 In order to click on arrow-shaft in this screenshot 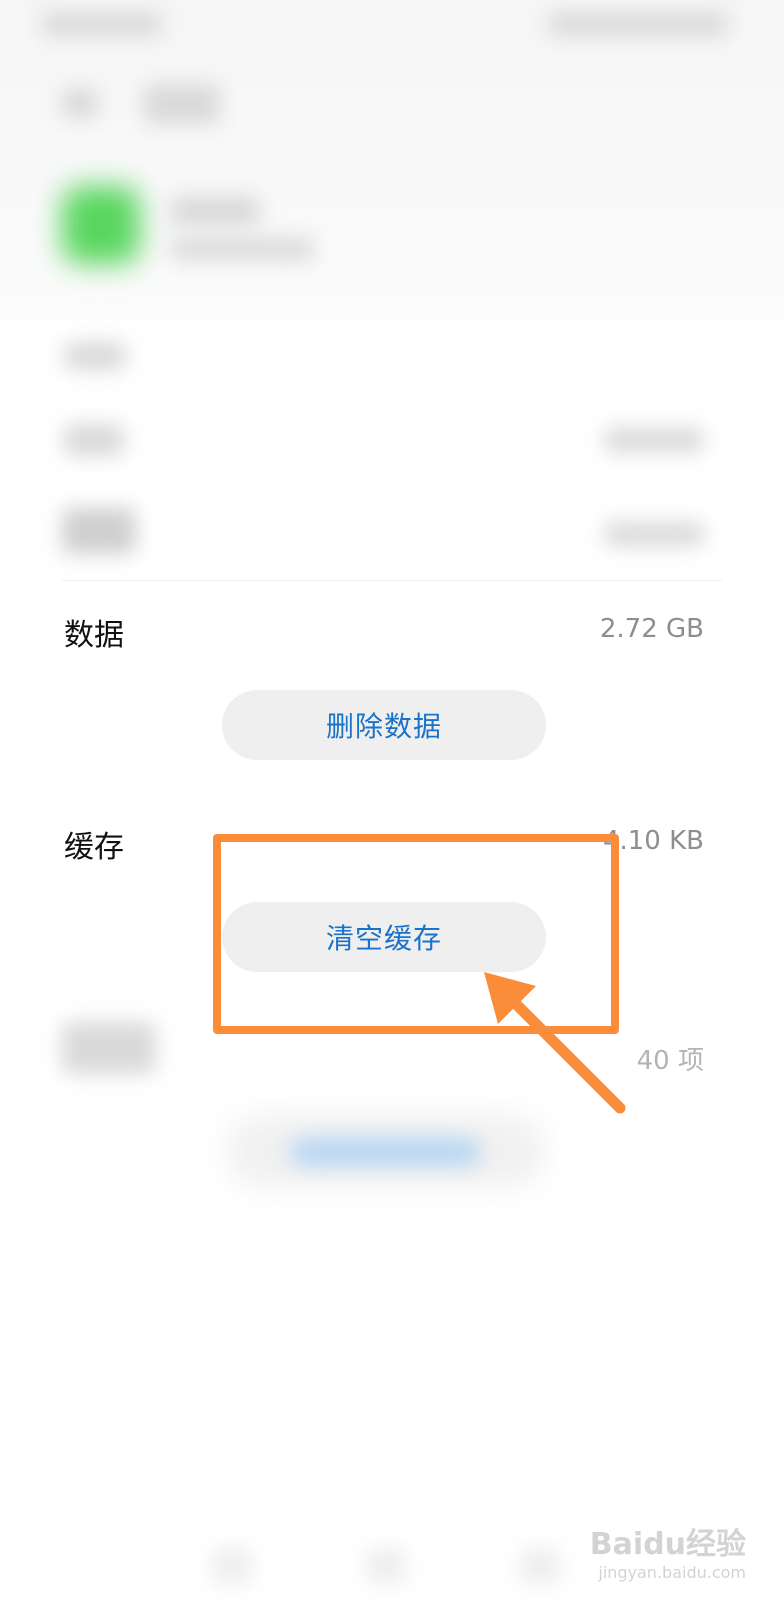, I will do `click(563, 1051)`.